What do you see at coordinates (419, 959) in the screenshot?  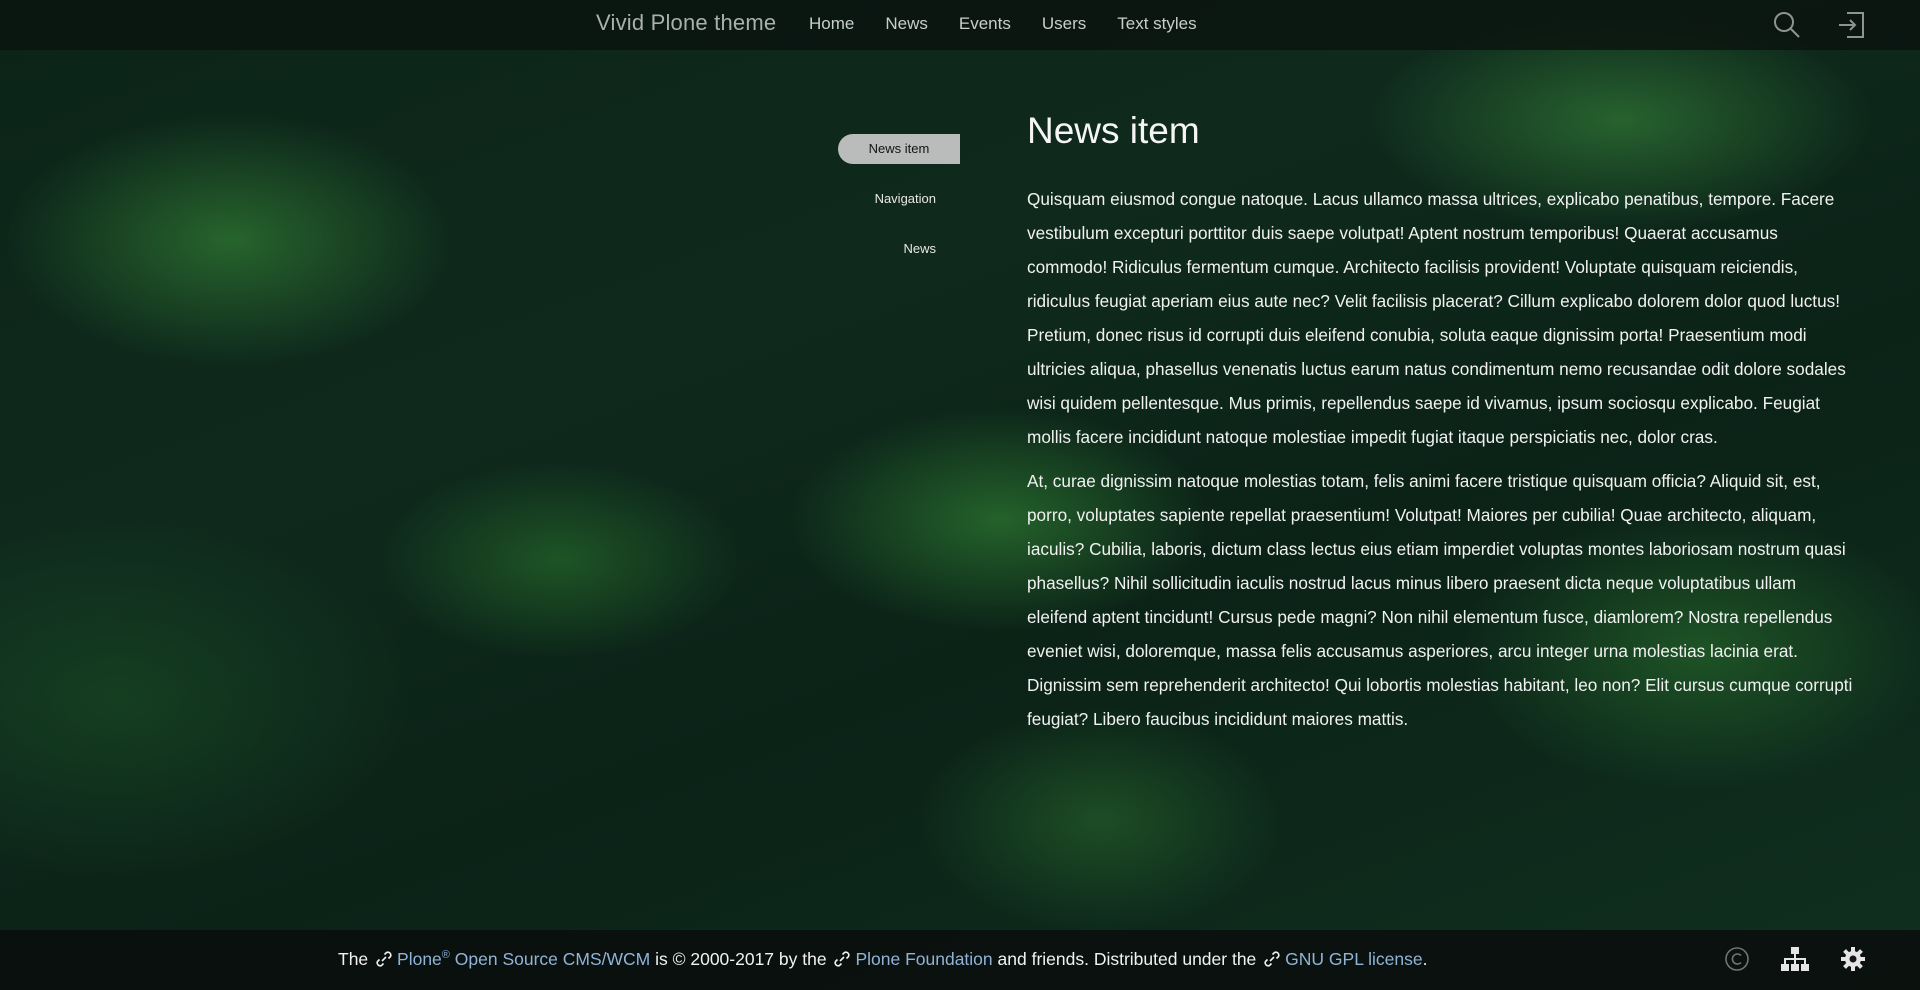 I see `plone-link-text: Plone` at bounding box center [419, 959].